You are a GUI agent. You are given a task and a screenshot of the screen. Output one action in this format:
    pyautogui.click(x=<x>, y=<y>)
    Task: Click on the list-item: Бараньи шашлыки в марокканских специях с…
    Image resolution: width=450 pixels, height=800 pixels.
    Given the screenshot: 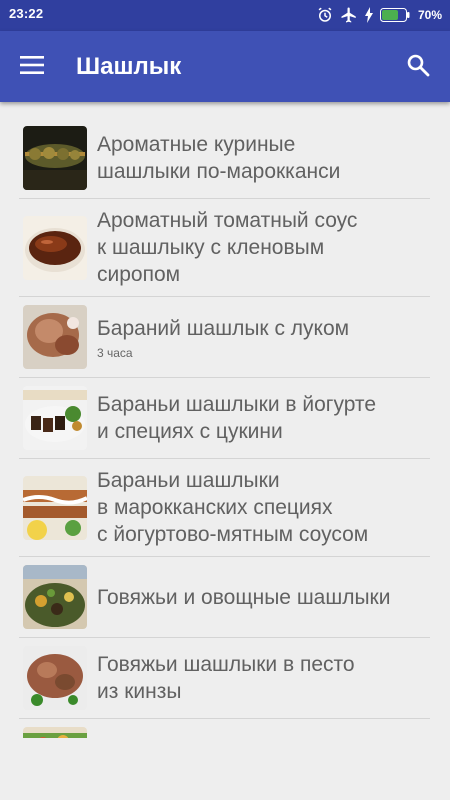 What is the action you would take?
    pyautogui.click(x=224, y=508)
    